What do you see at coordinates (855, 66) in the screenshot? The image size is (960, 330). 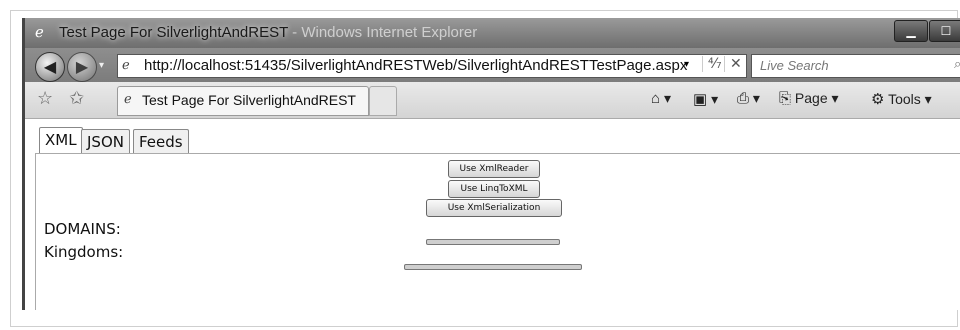 I see `search-box: Live Search ⌕` at bounding box center [855, 66].